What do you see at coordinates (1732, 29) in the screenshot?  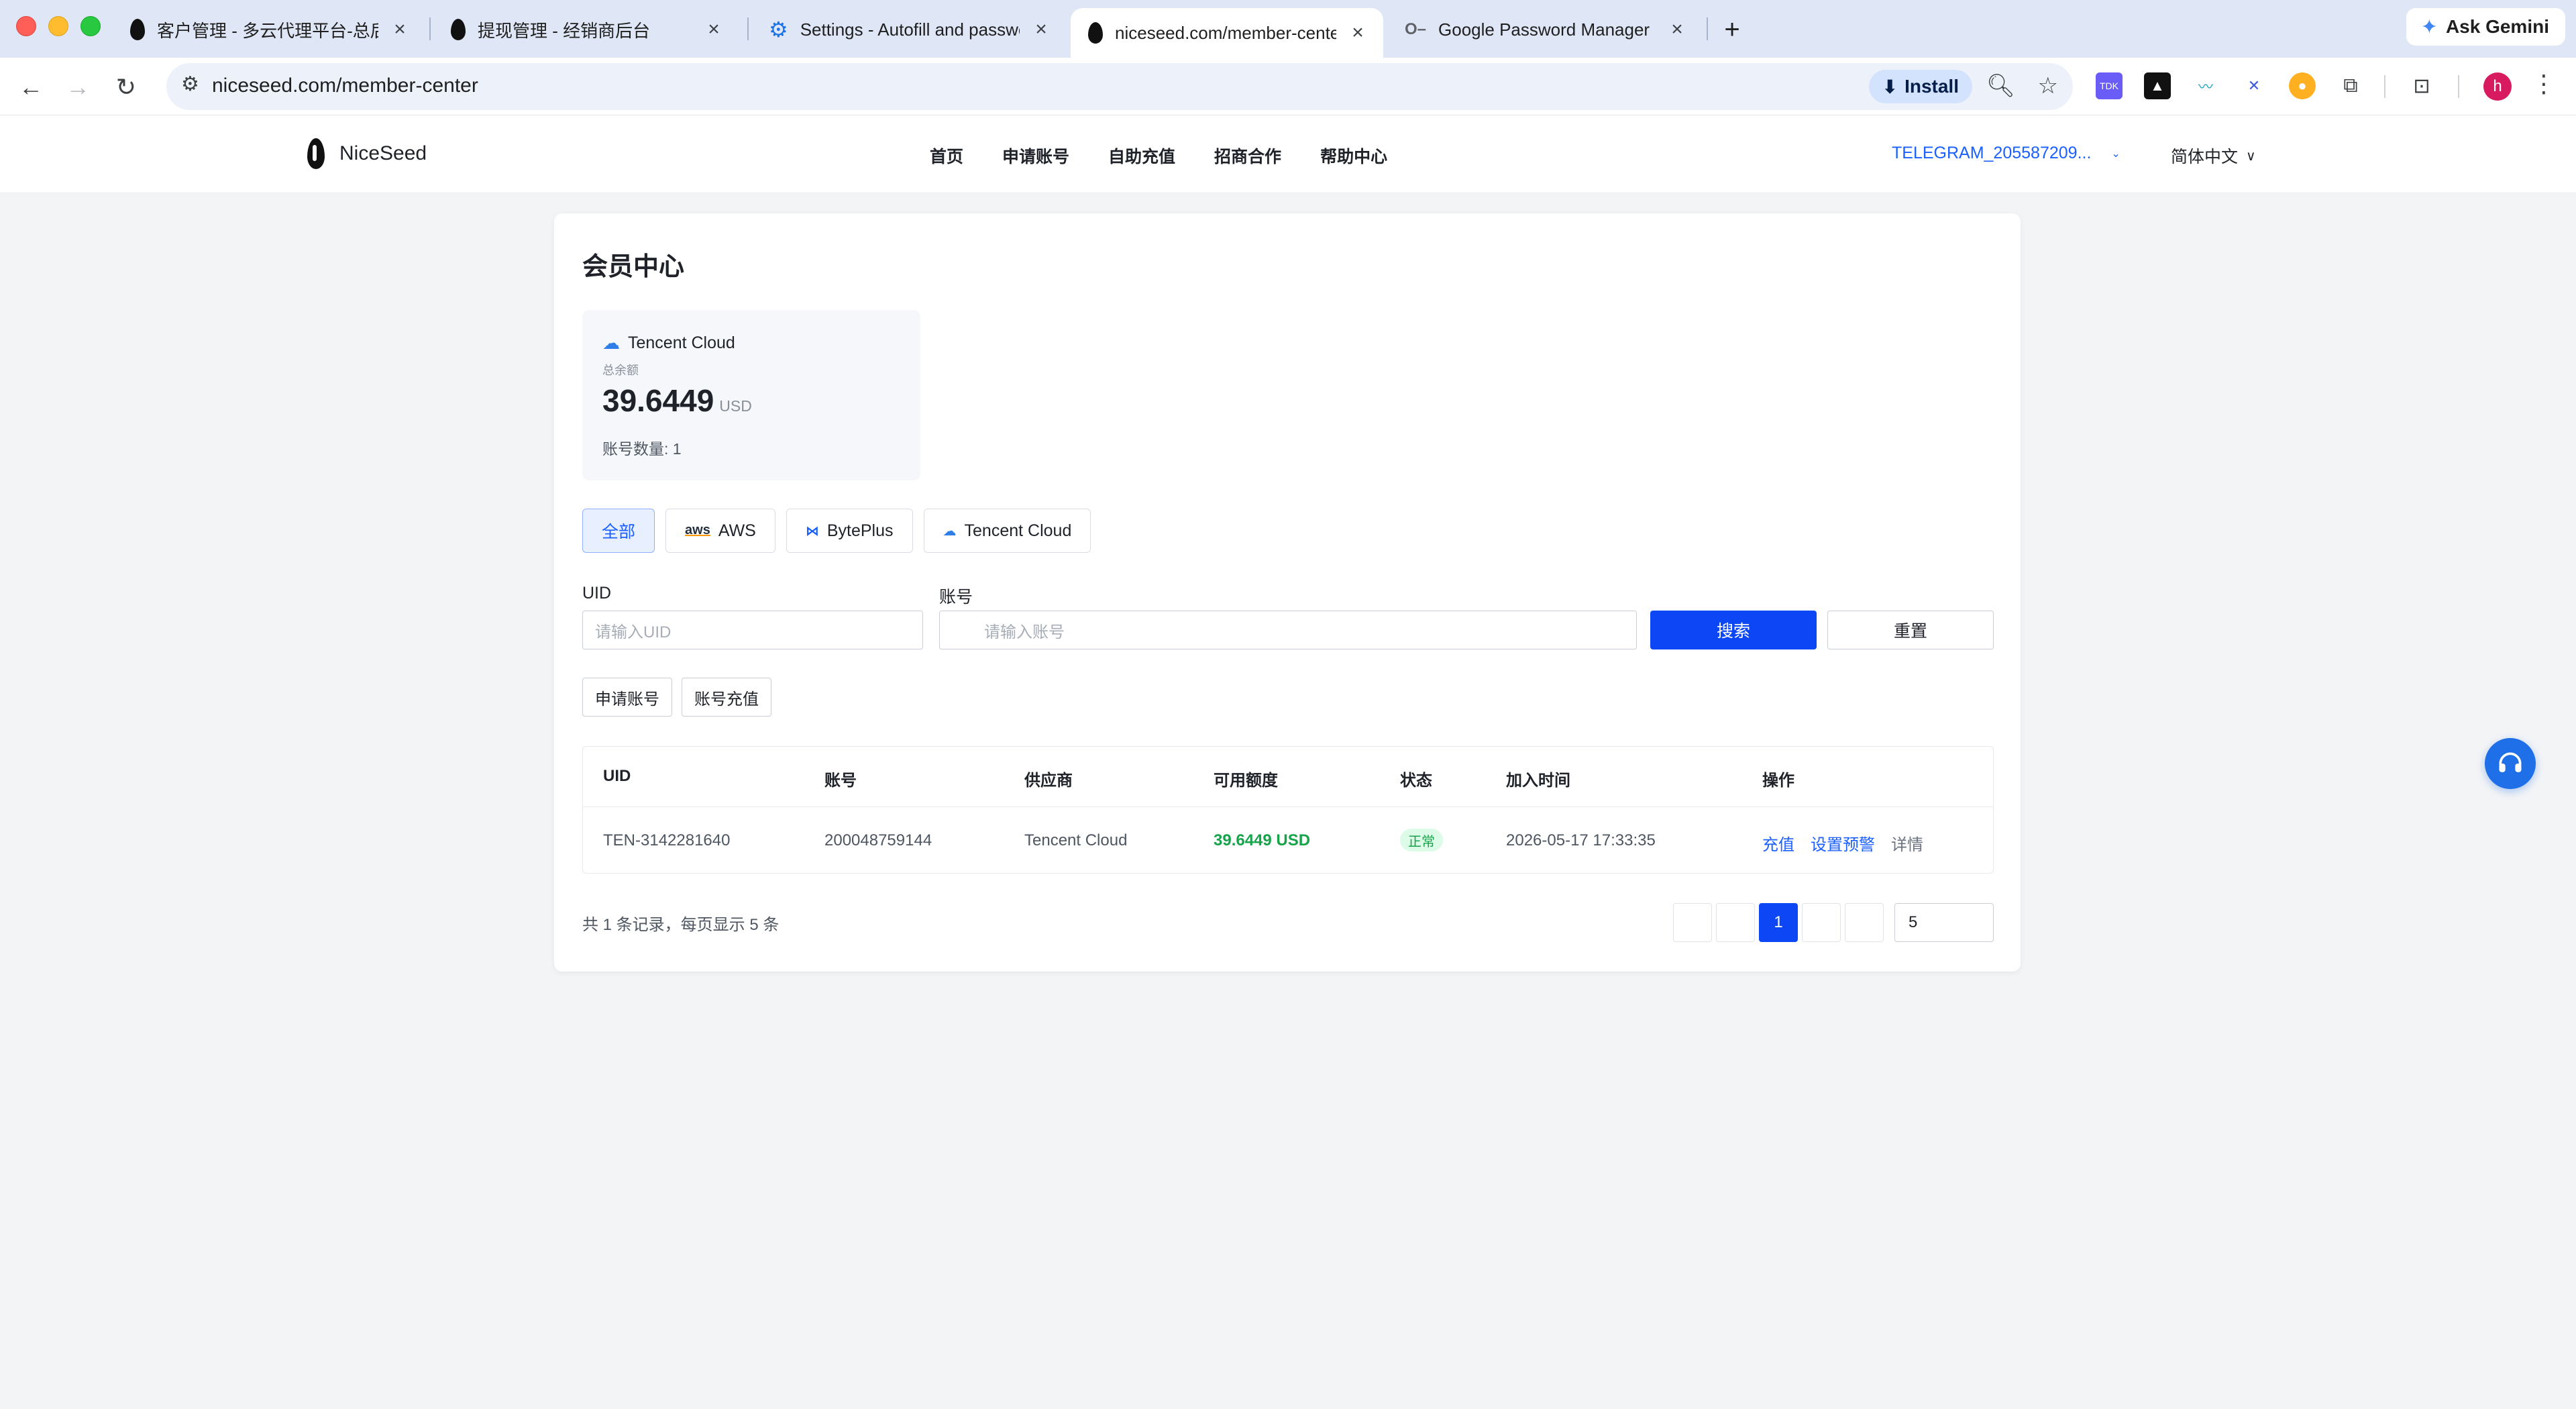 I see `new-tab-button: +` at bounding box center [1732, 29].